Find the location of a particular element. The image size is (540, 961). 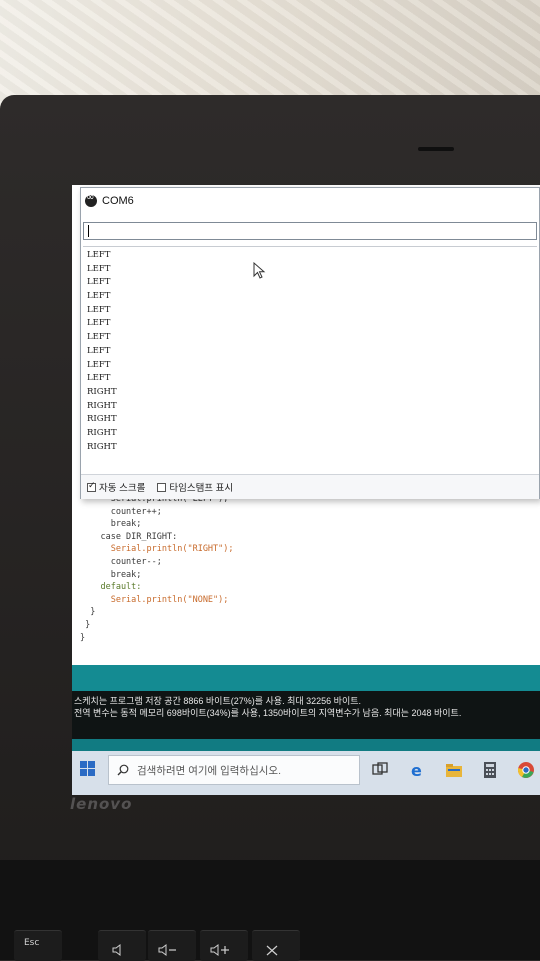

windows-taskbar: 검색하려면 여기에 입력하십시오. e is located at coordinates (306, 773).